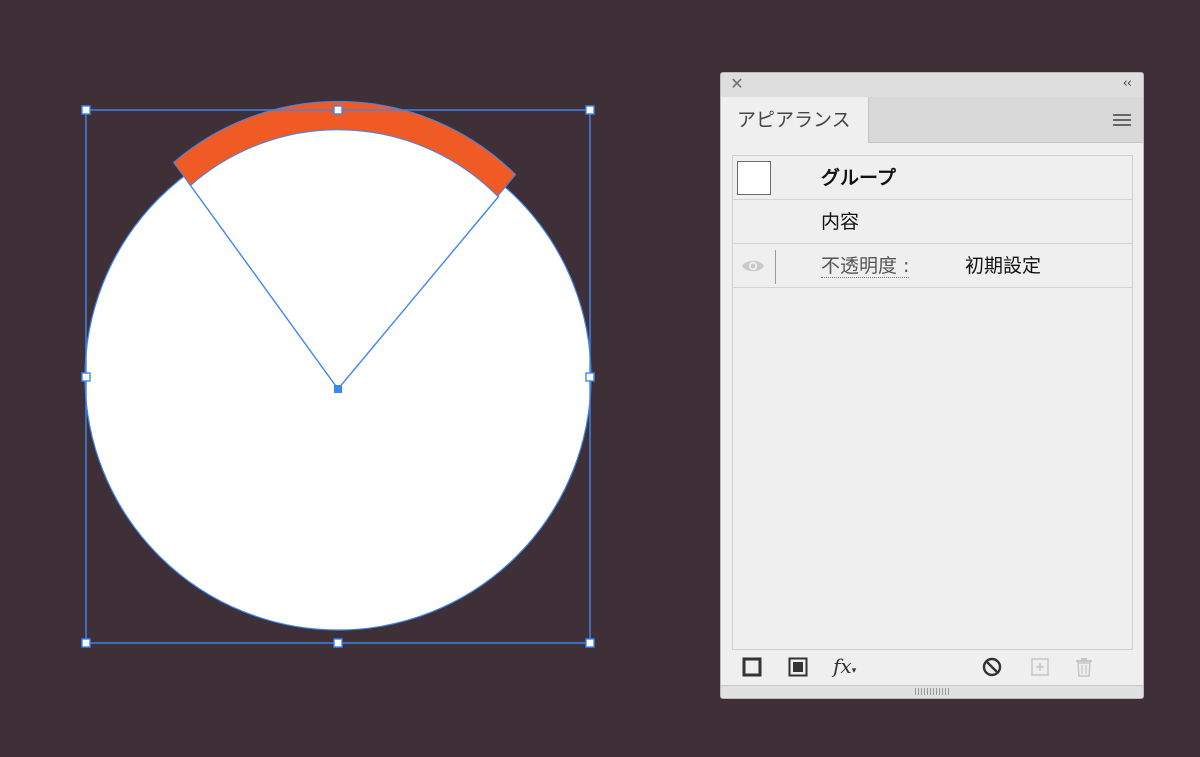  Describe the element at coordinates (932, 178) in the screenshot. I see `list-item-group: グループ` at that location.